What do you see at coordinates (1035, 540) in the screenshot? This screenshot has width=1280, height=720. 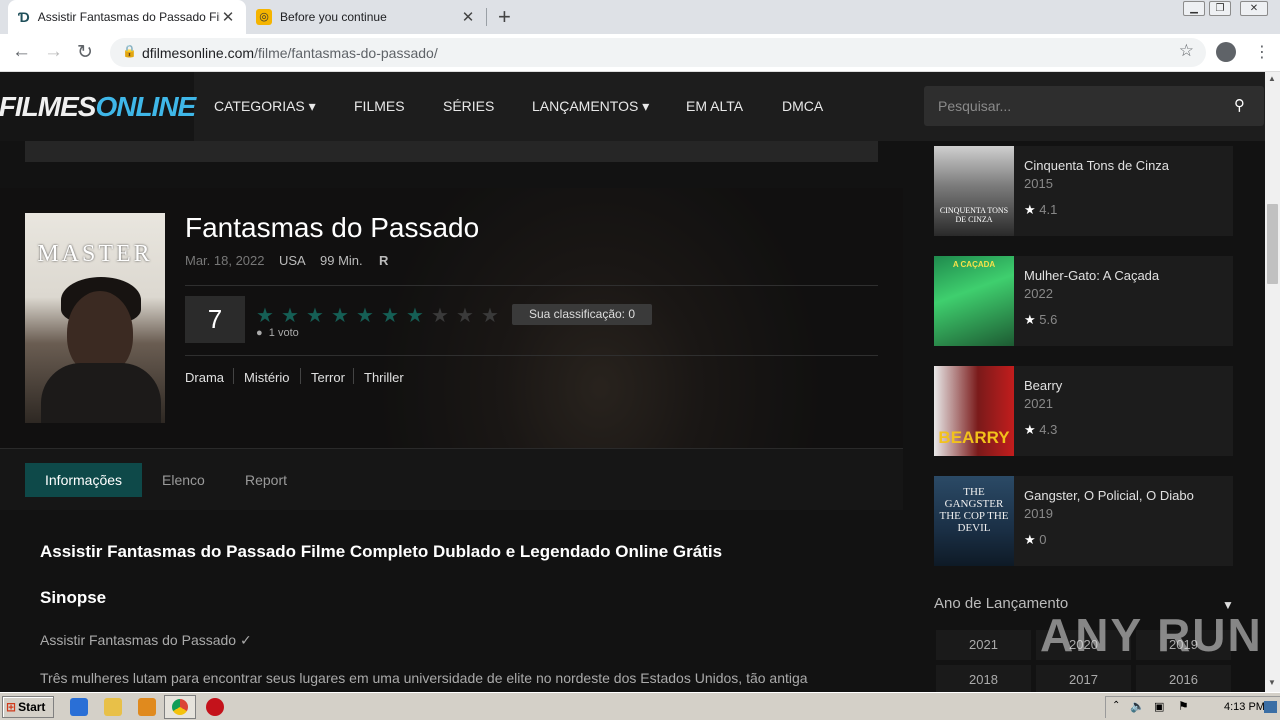 I see `card-rating: ★ 0` at bounding box center [1035, 540].